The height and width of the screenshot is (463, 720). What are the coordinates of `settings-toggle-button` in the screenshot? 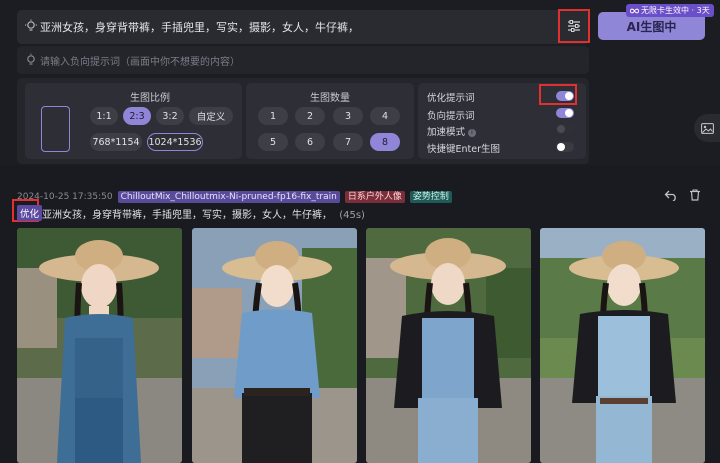 It's located at (574, 26).